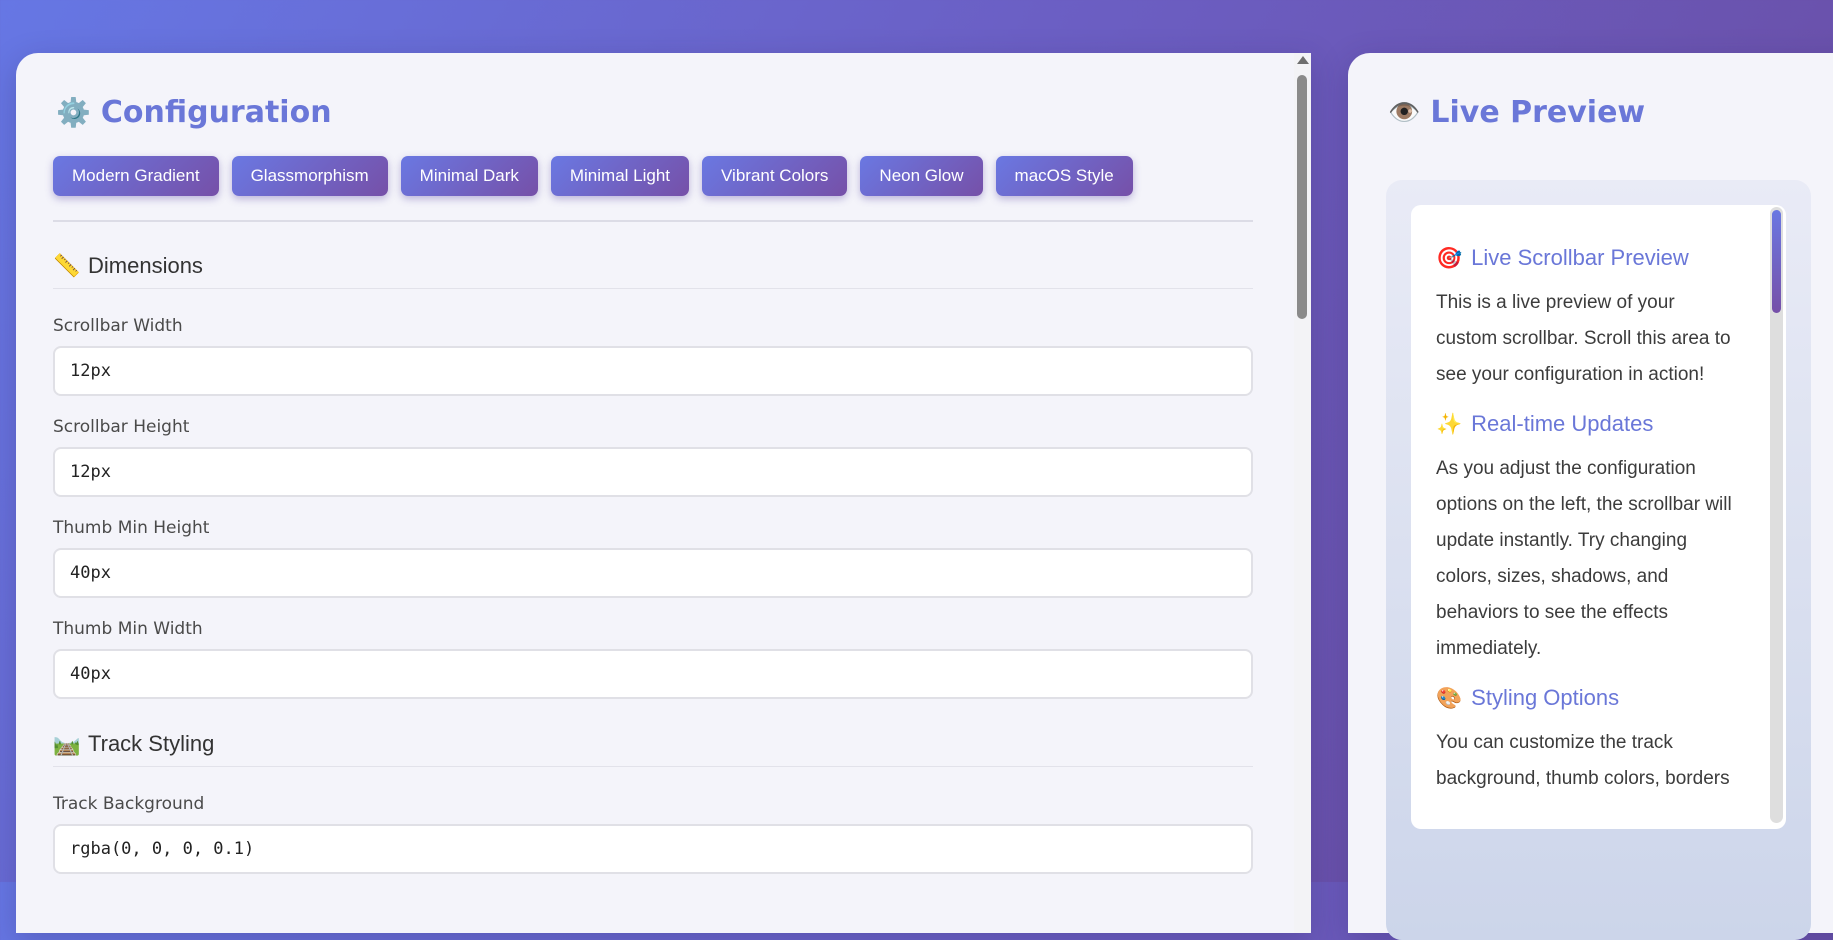 The image size is (1833, 940). What do you see at coordinates (620, 176) in the screenshot?
I see `preset-minimal-light-button: Minimal Light` at bounding box center [620, 176].